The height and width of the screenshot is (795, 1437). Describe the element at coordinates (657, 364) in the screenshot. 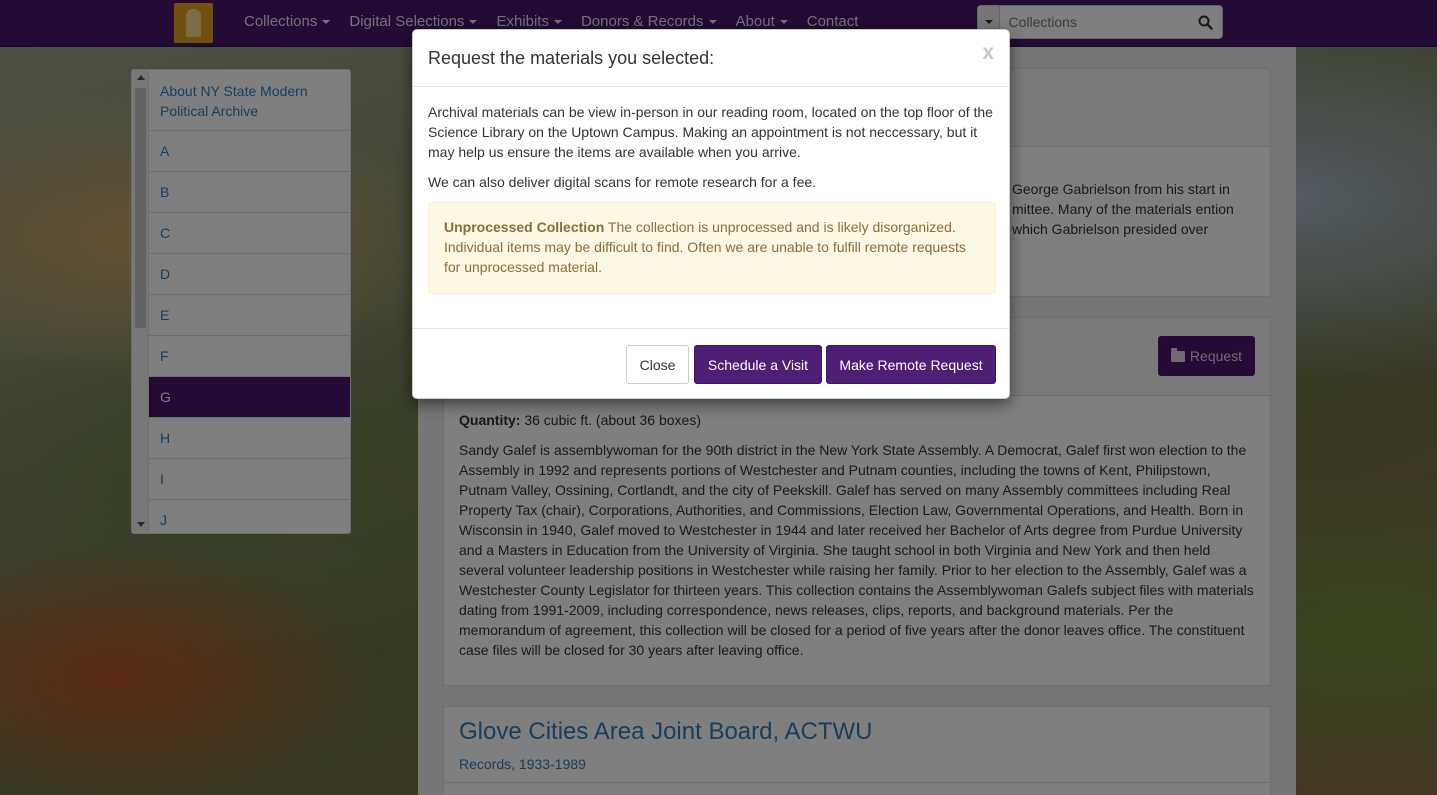

I see `close-button: Close` at that location.